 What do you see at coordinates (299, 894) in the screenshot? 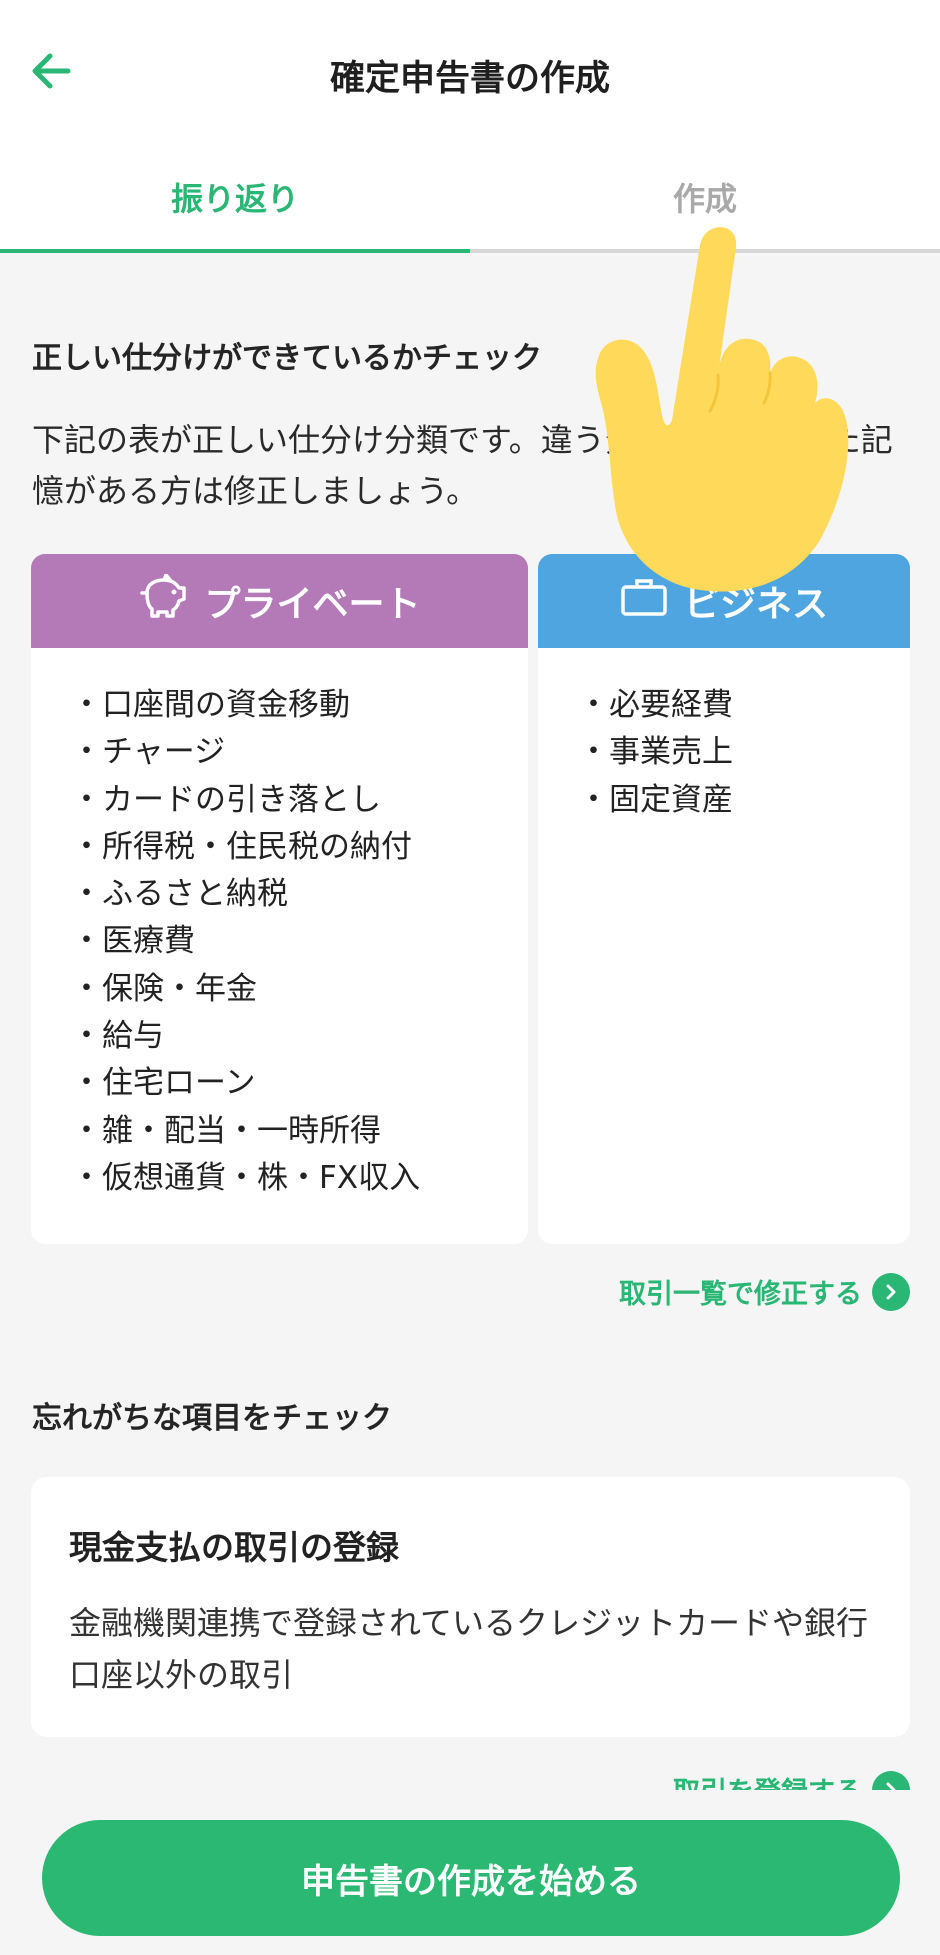
I see `list-item: ふるさと納税` at bounding box center [299, 894].